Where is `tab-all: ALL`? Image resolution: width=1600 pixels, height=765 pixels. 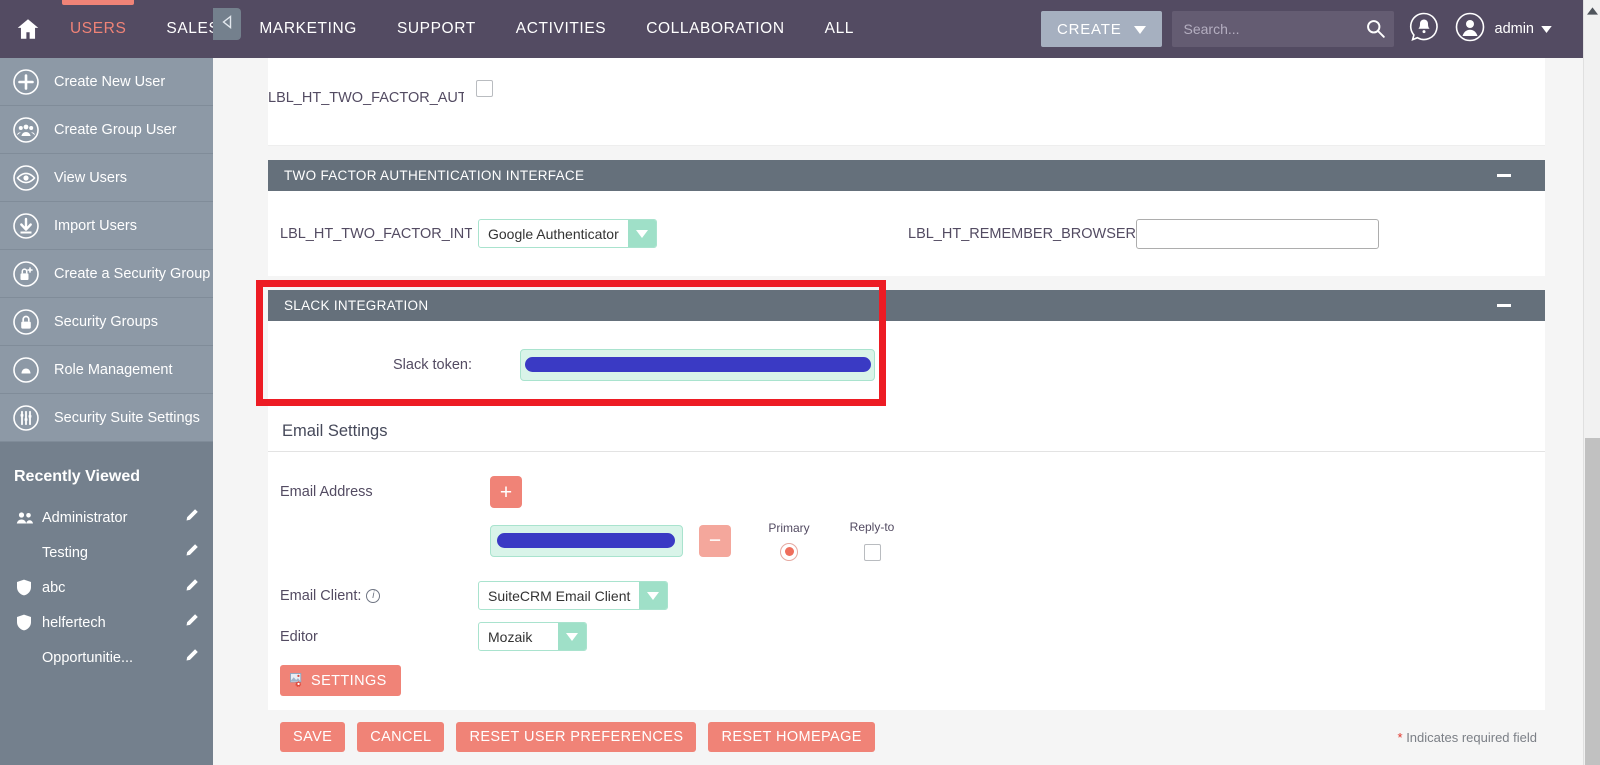 tab-all: ALL is located at coordinates (839, 29).